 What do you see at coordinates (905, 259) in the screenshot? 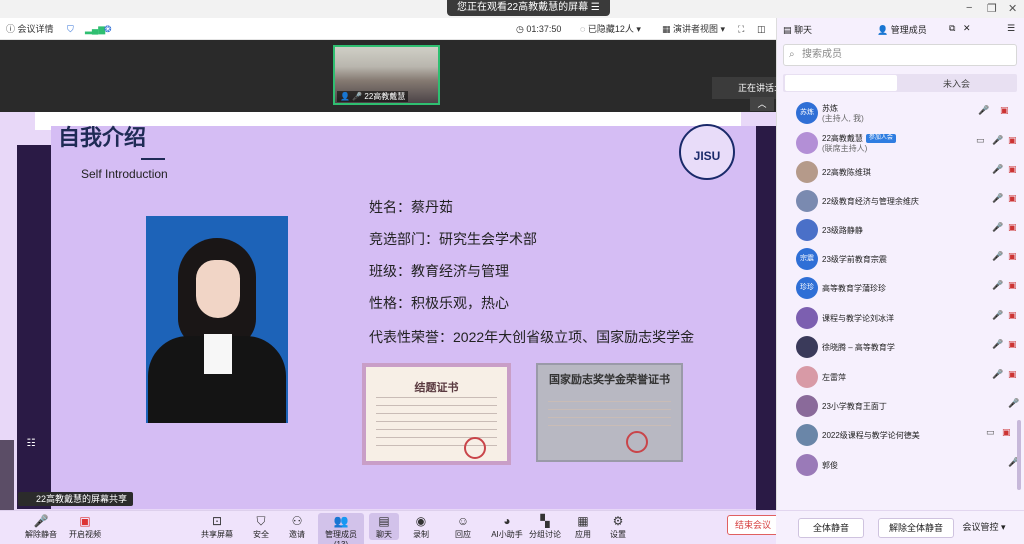
I see `member-item: 宗震 23级学前教育宗震 🎤 ▣` at bounding box center [905, 259].